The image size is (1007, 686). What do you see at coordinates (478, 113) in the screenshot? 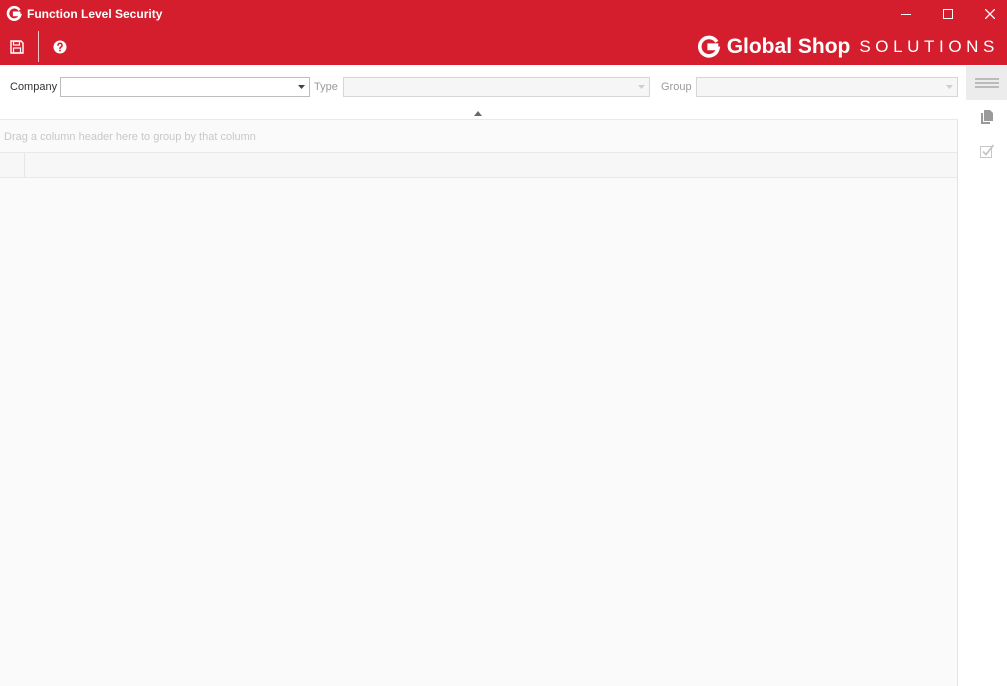
I see `collapse-up-icon` at bounding box center [478, 113].